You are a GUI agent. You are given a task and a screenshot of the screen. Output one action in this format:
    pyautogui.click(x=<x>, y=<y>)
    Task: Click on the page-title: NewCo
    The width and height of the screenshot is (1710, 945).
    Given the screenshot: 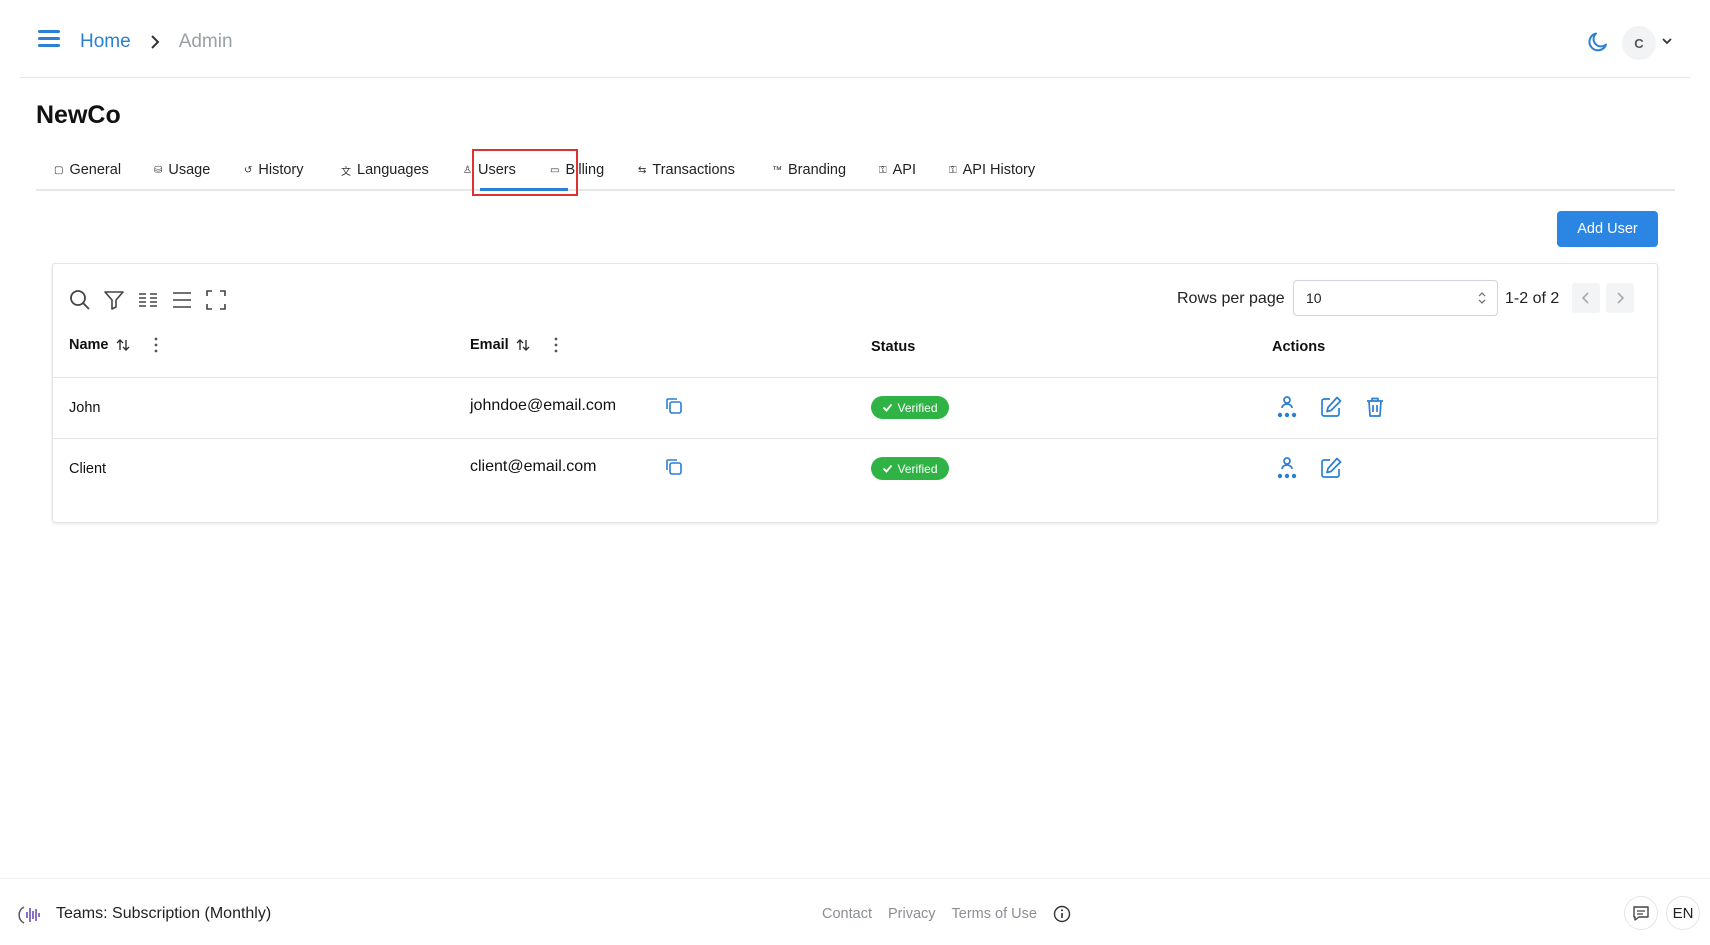 What is the action you would take?
    pyautogui.click(x=78, y=115)
    